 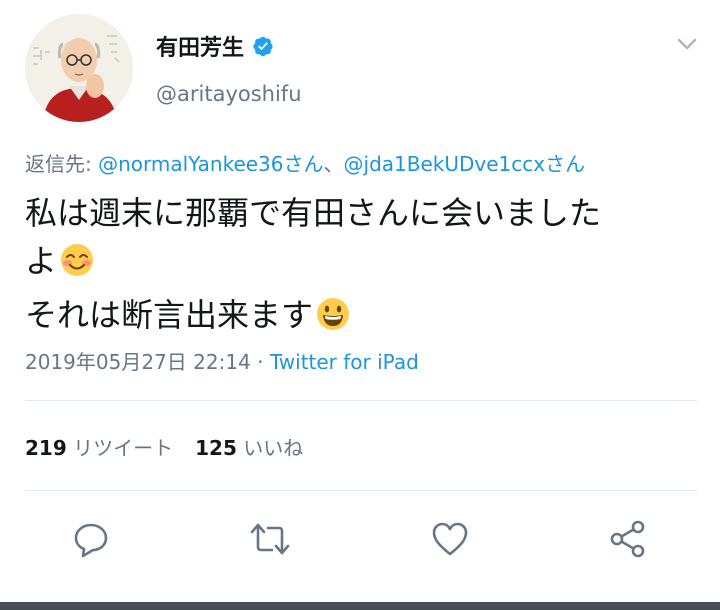 I want to click on retweets-label: リツイート, so click(x=123, y=448).